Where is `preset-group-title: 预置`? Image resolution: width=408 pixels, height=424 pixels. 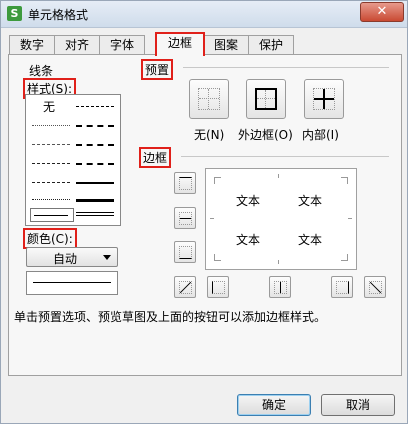 preset-group-title: 预置 is located at coordinates (157, 69).